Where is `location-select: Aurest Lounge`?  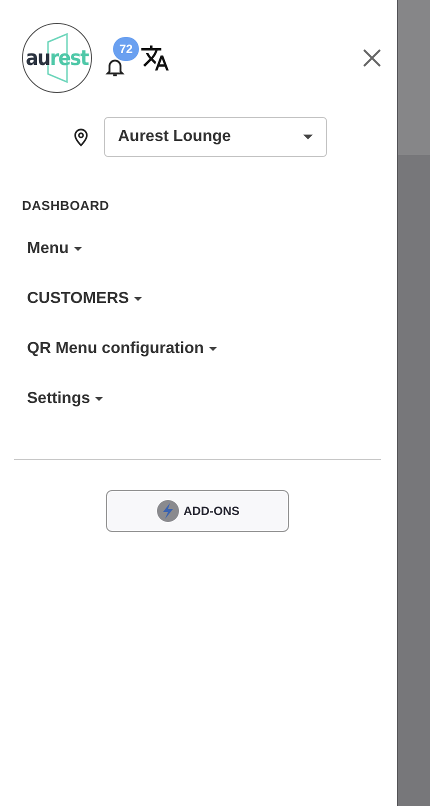
location-select: Aurest Lounge is located at coordinates (215, 137).